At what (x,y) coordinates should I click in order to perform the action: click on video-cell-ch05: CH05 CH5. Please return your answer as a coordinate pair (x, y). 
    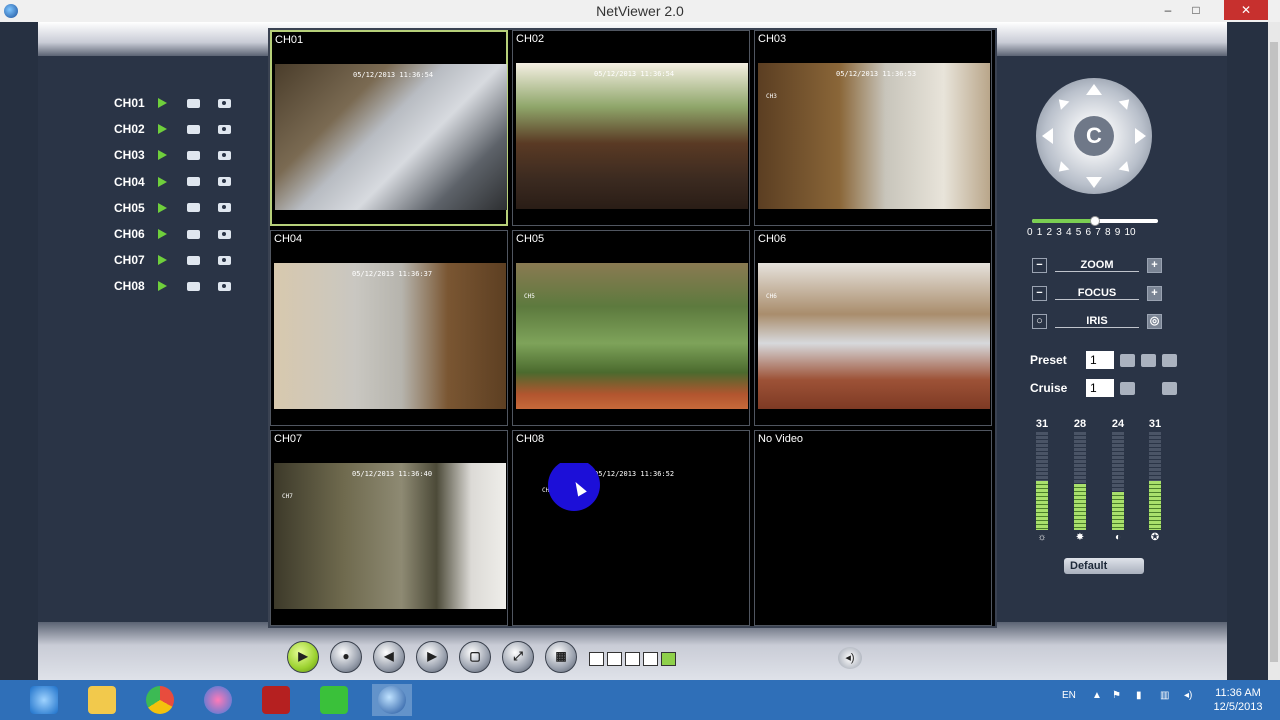
    Looking at the image, I should click on (631, 328).